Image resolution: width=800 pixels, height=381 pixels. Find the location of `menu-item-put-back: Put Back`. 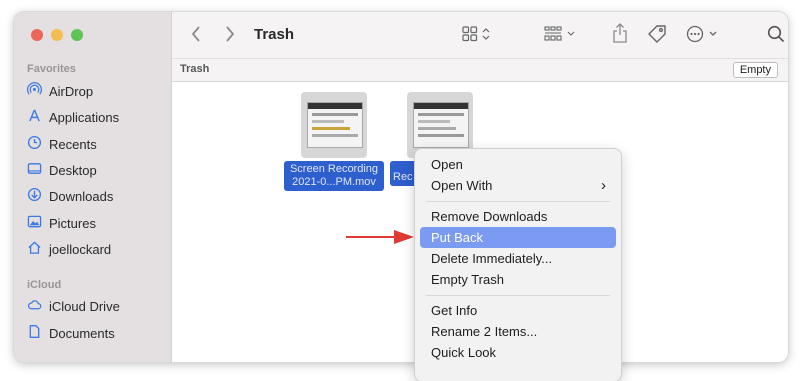

menu-item-put-back: Put Back is located at coordinates (518, 237).